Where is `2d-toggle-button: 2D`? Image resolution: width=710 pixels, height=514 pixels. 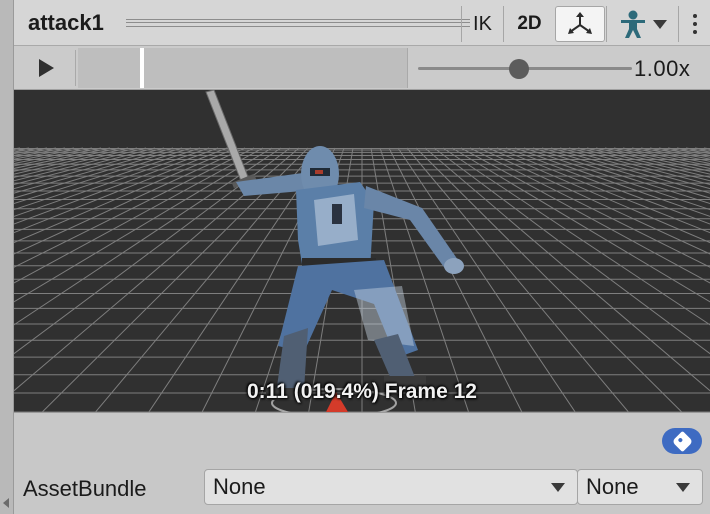
2d-toggle-button: 2D is located at coordinates (529, 24).